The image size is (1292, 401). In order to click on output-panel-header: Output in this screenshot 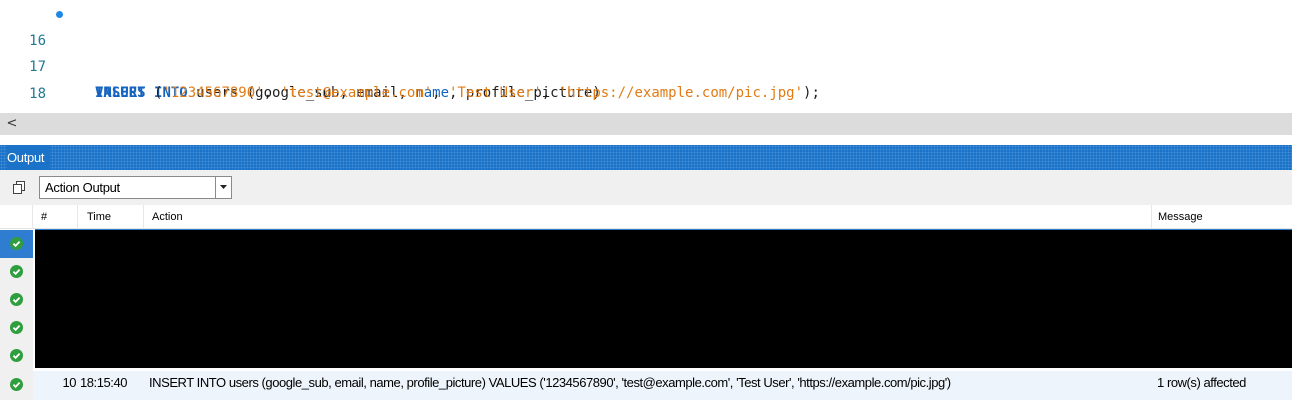, I will do `click(646, 157)`.